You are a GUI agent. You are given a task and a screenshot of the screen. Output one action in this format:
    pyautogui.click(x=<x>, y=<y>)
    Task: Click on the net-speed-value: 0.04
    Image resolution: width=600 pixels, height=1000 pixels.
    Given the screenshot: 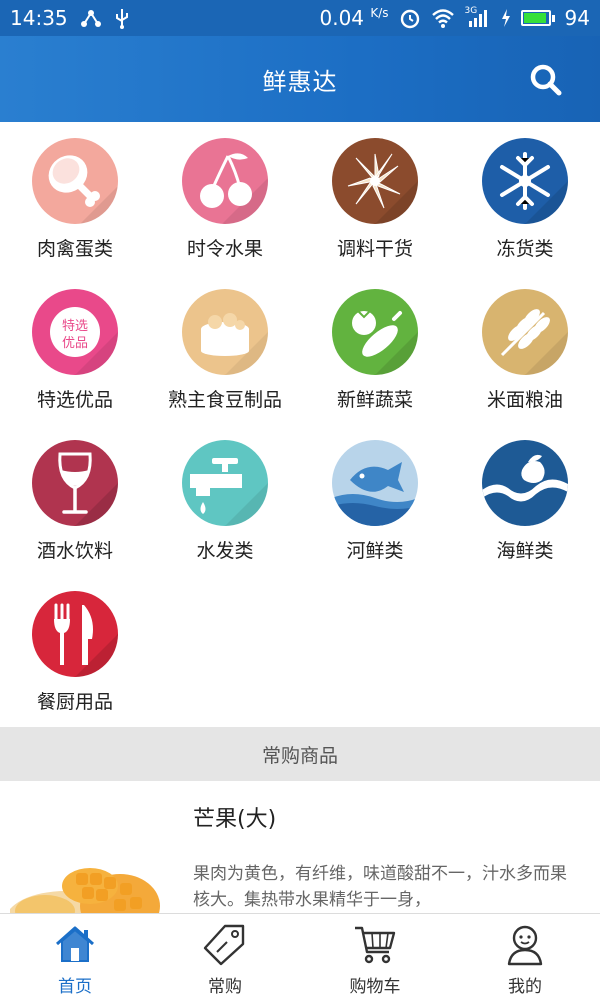 What is the action you would take?
    pyautogui.click(x=342, y=18)
    